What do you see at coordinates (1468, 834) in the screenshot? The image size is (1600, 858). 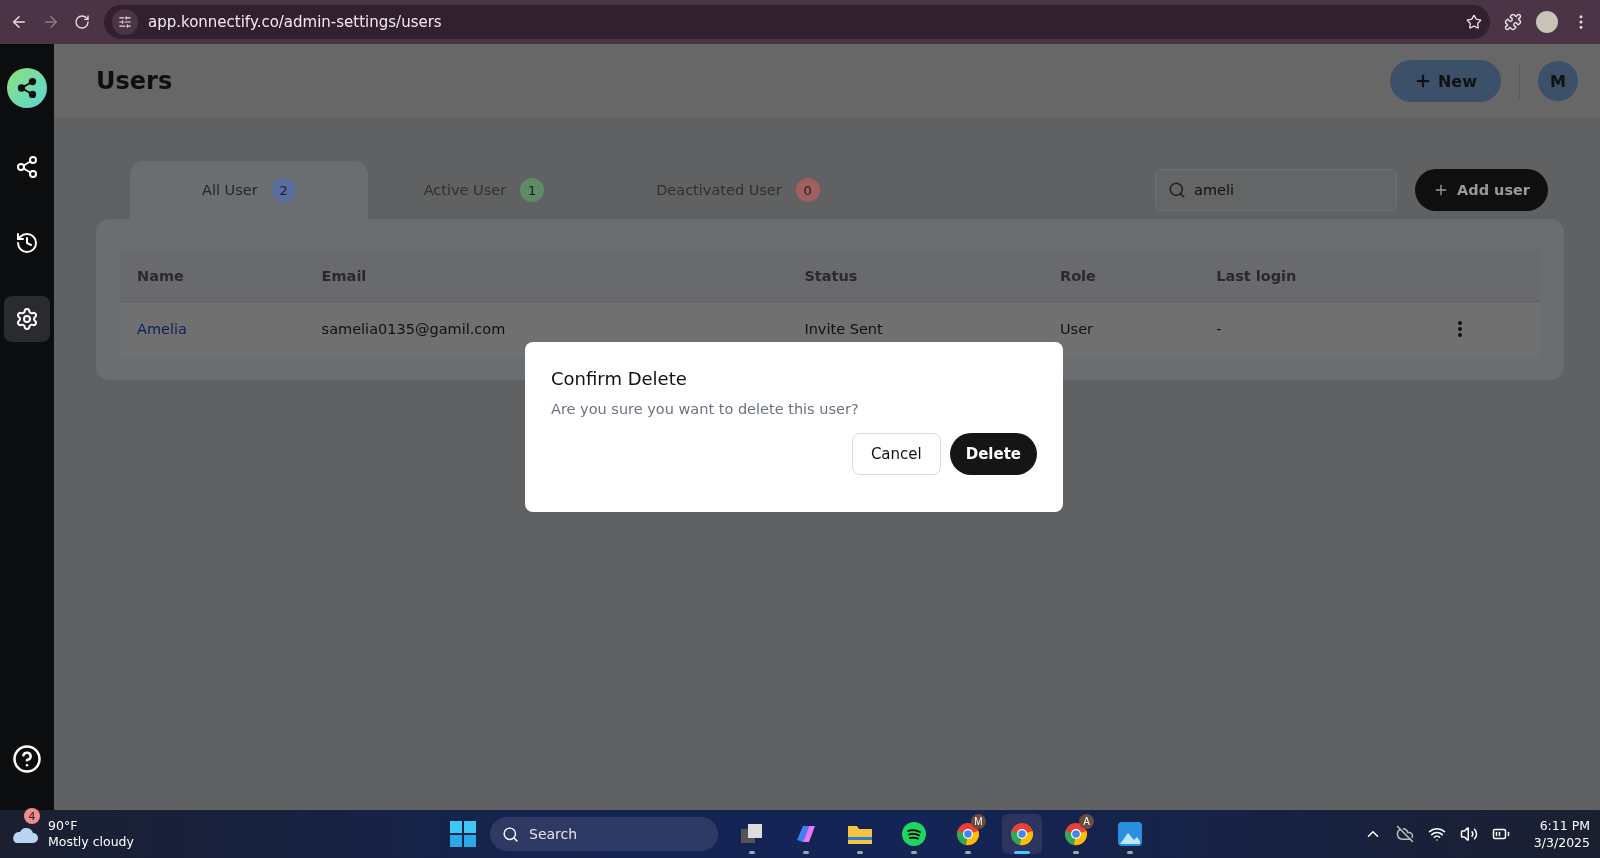 I see `volume-icon` at bounding box center [1468, 834].